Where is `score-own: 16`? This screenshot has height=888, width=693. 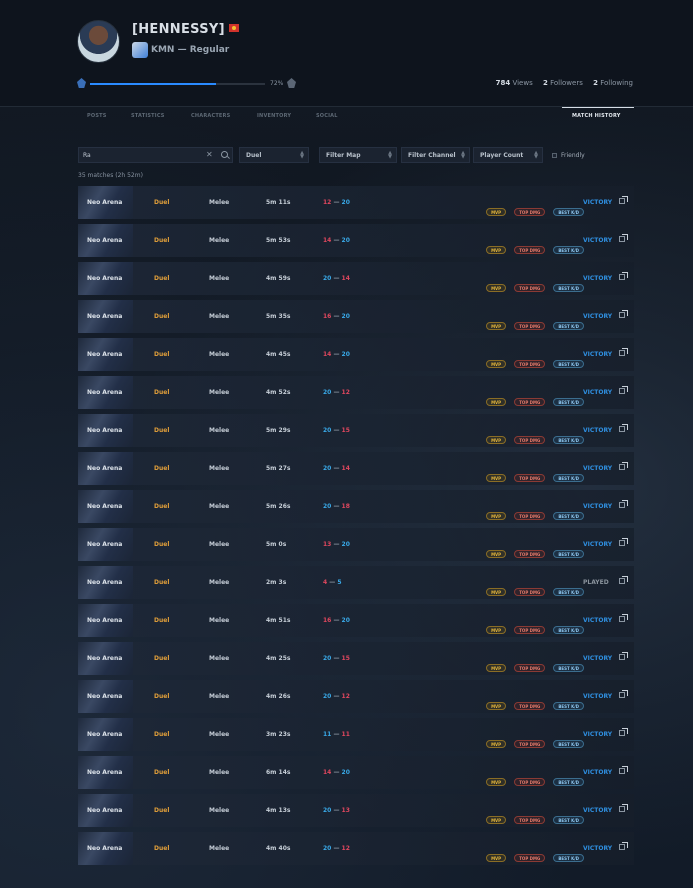
score-own: 16 is located at coordinates (327, 316).